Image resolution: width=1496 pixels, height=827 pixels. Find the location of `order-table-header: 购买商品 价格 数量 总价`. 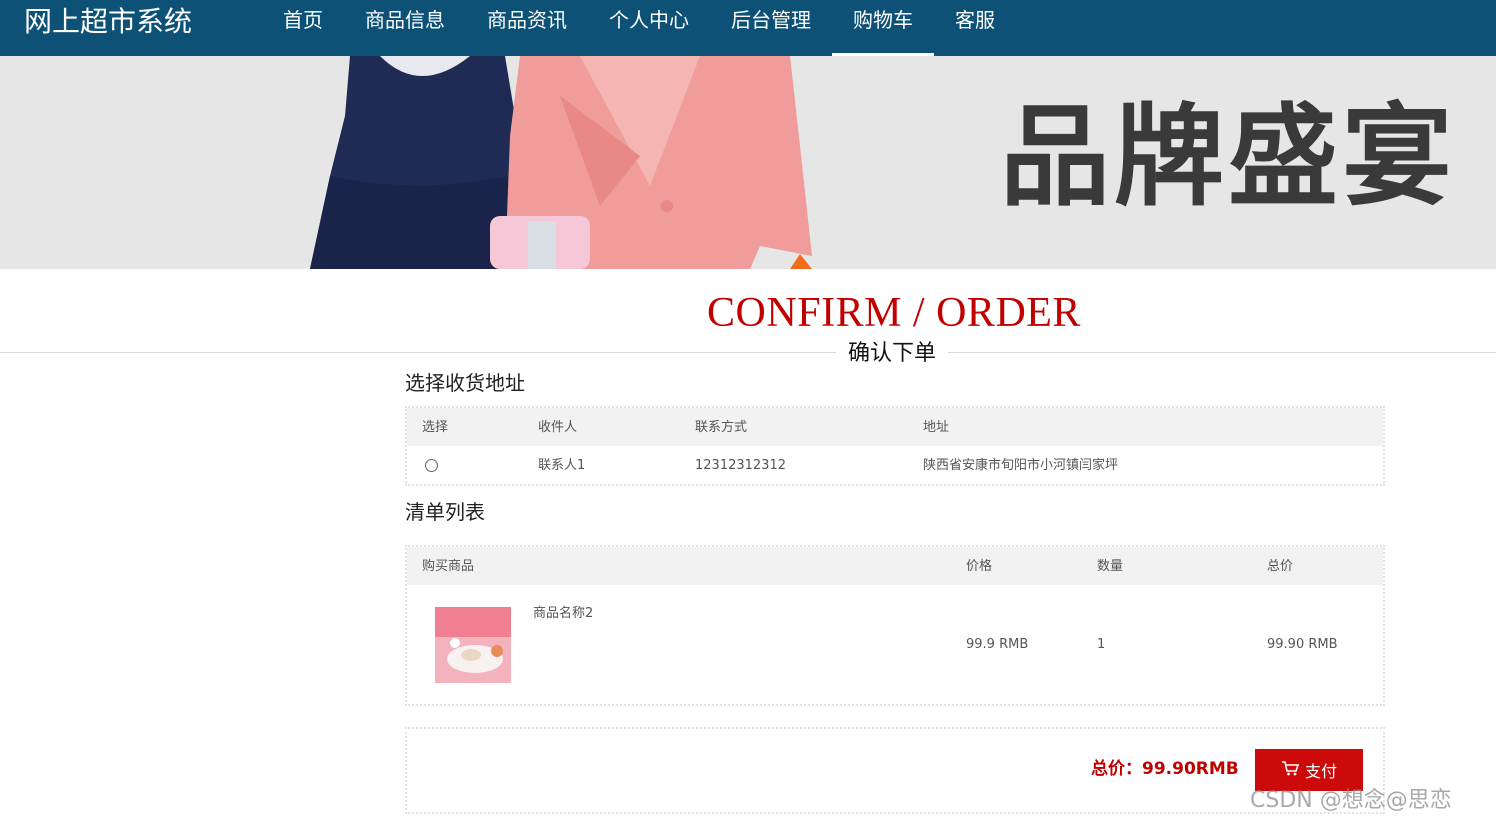

order-table-header: 购买商品 价格 数量 总价 is located at coordinates (895, 566).